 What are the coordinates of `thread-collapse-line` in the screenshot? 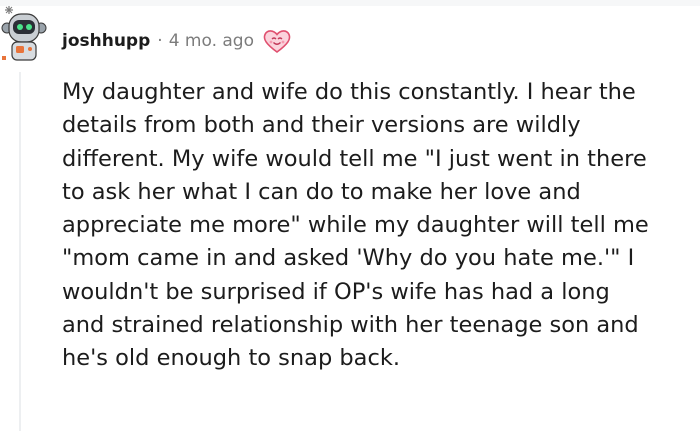 It's located at (20, 251).